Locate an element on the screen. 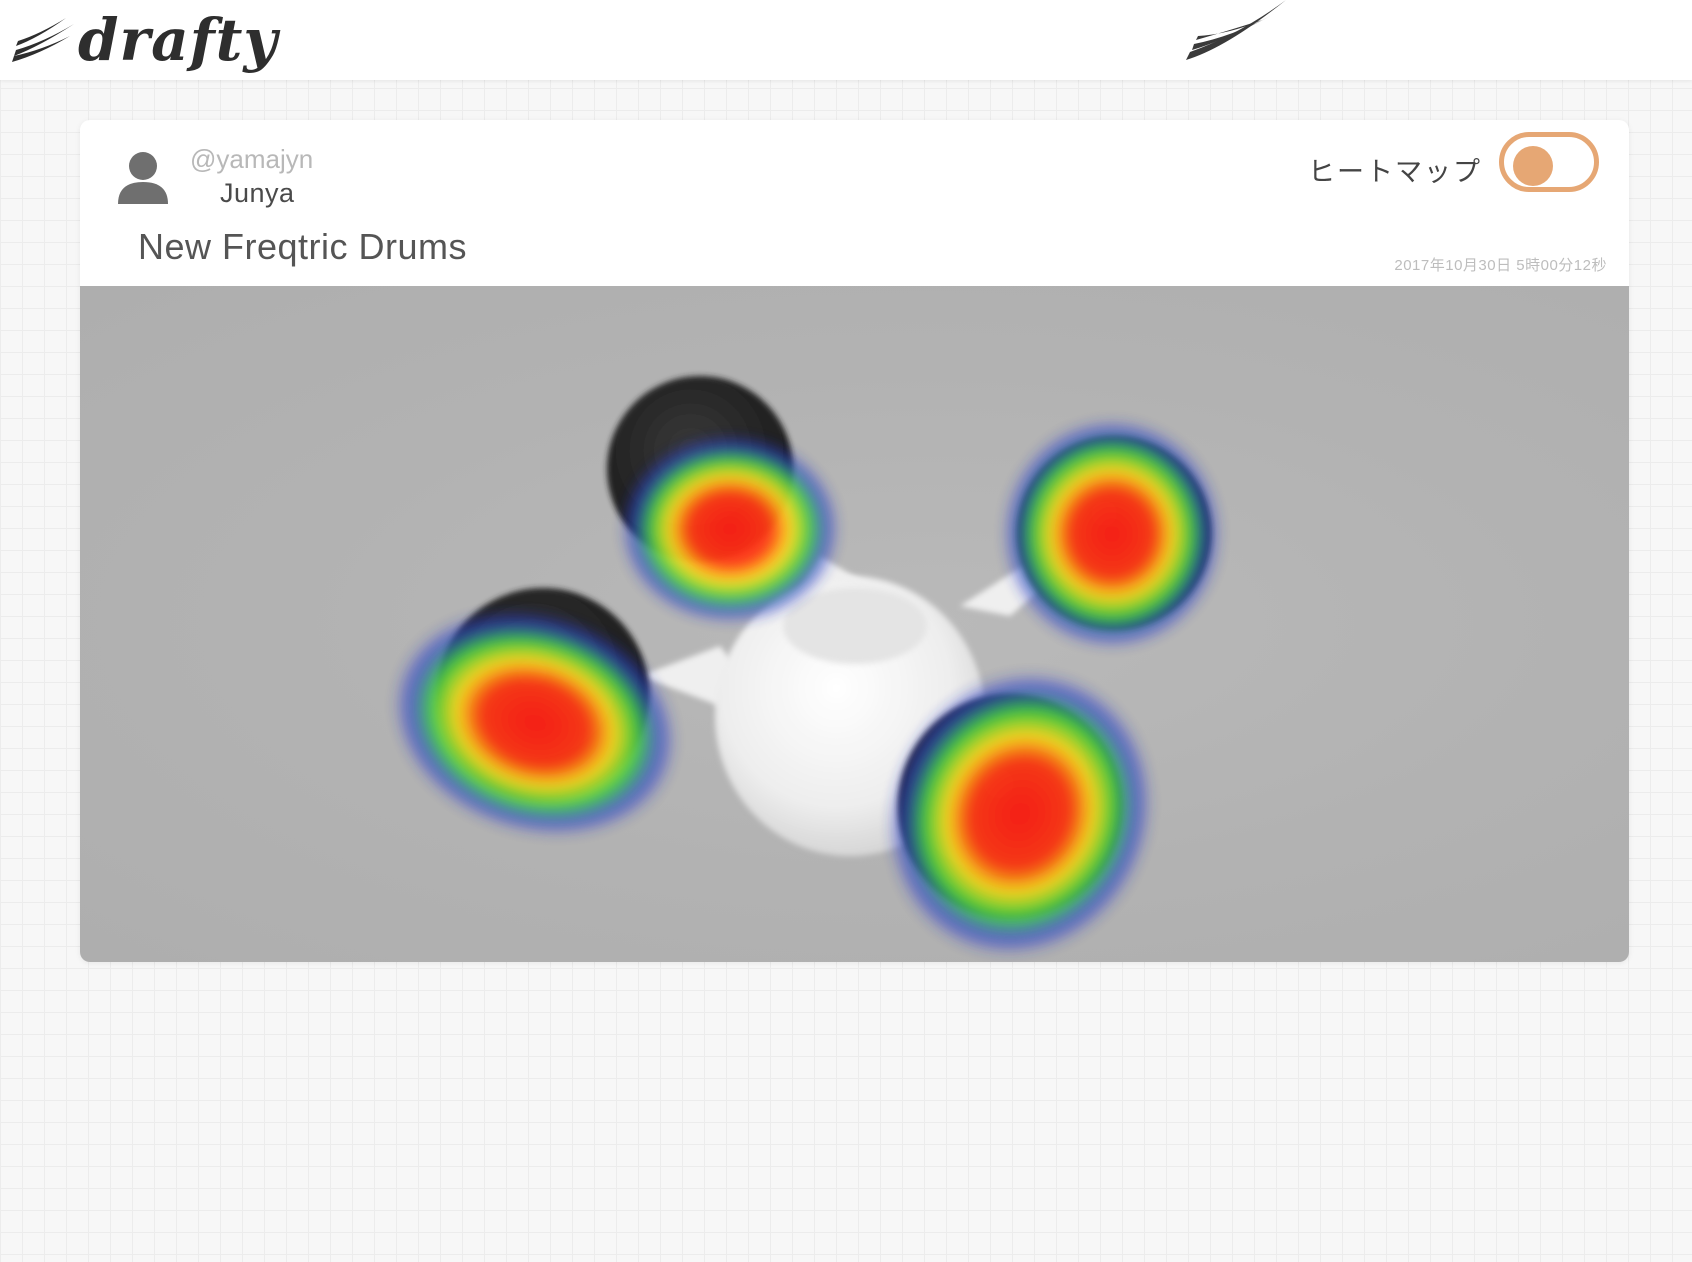  user-display-name: Junya is located at coordinates (257, 193).